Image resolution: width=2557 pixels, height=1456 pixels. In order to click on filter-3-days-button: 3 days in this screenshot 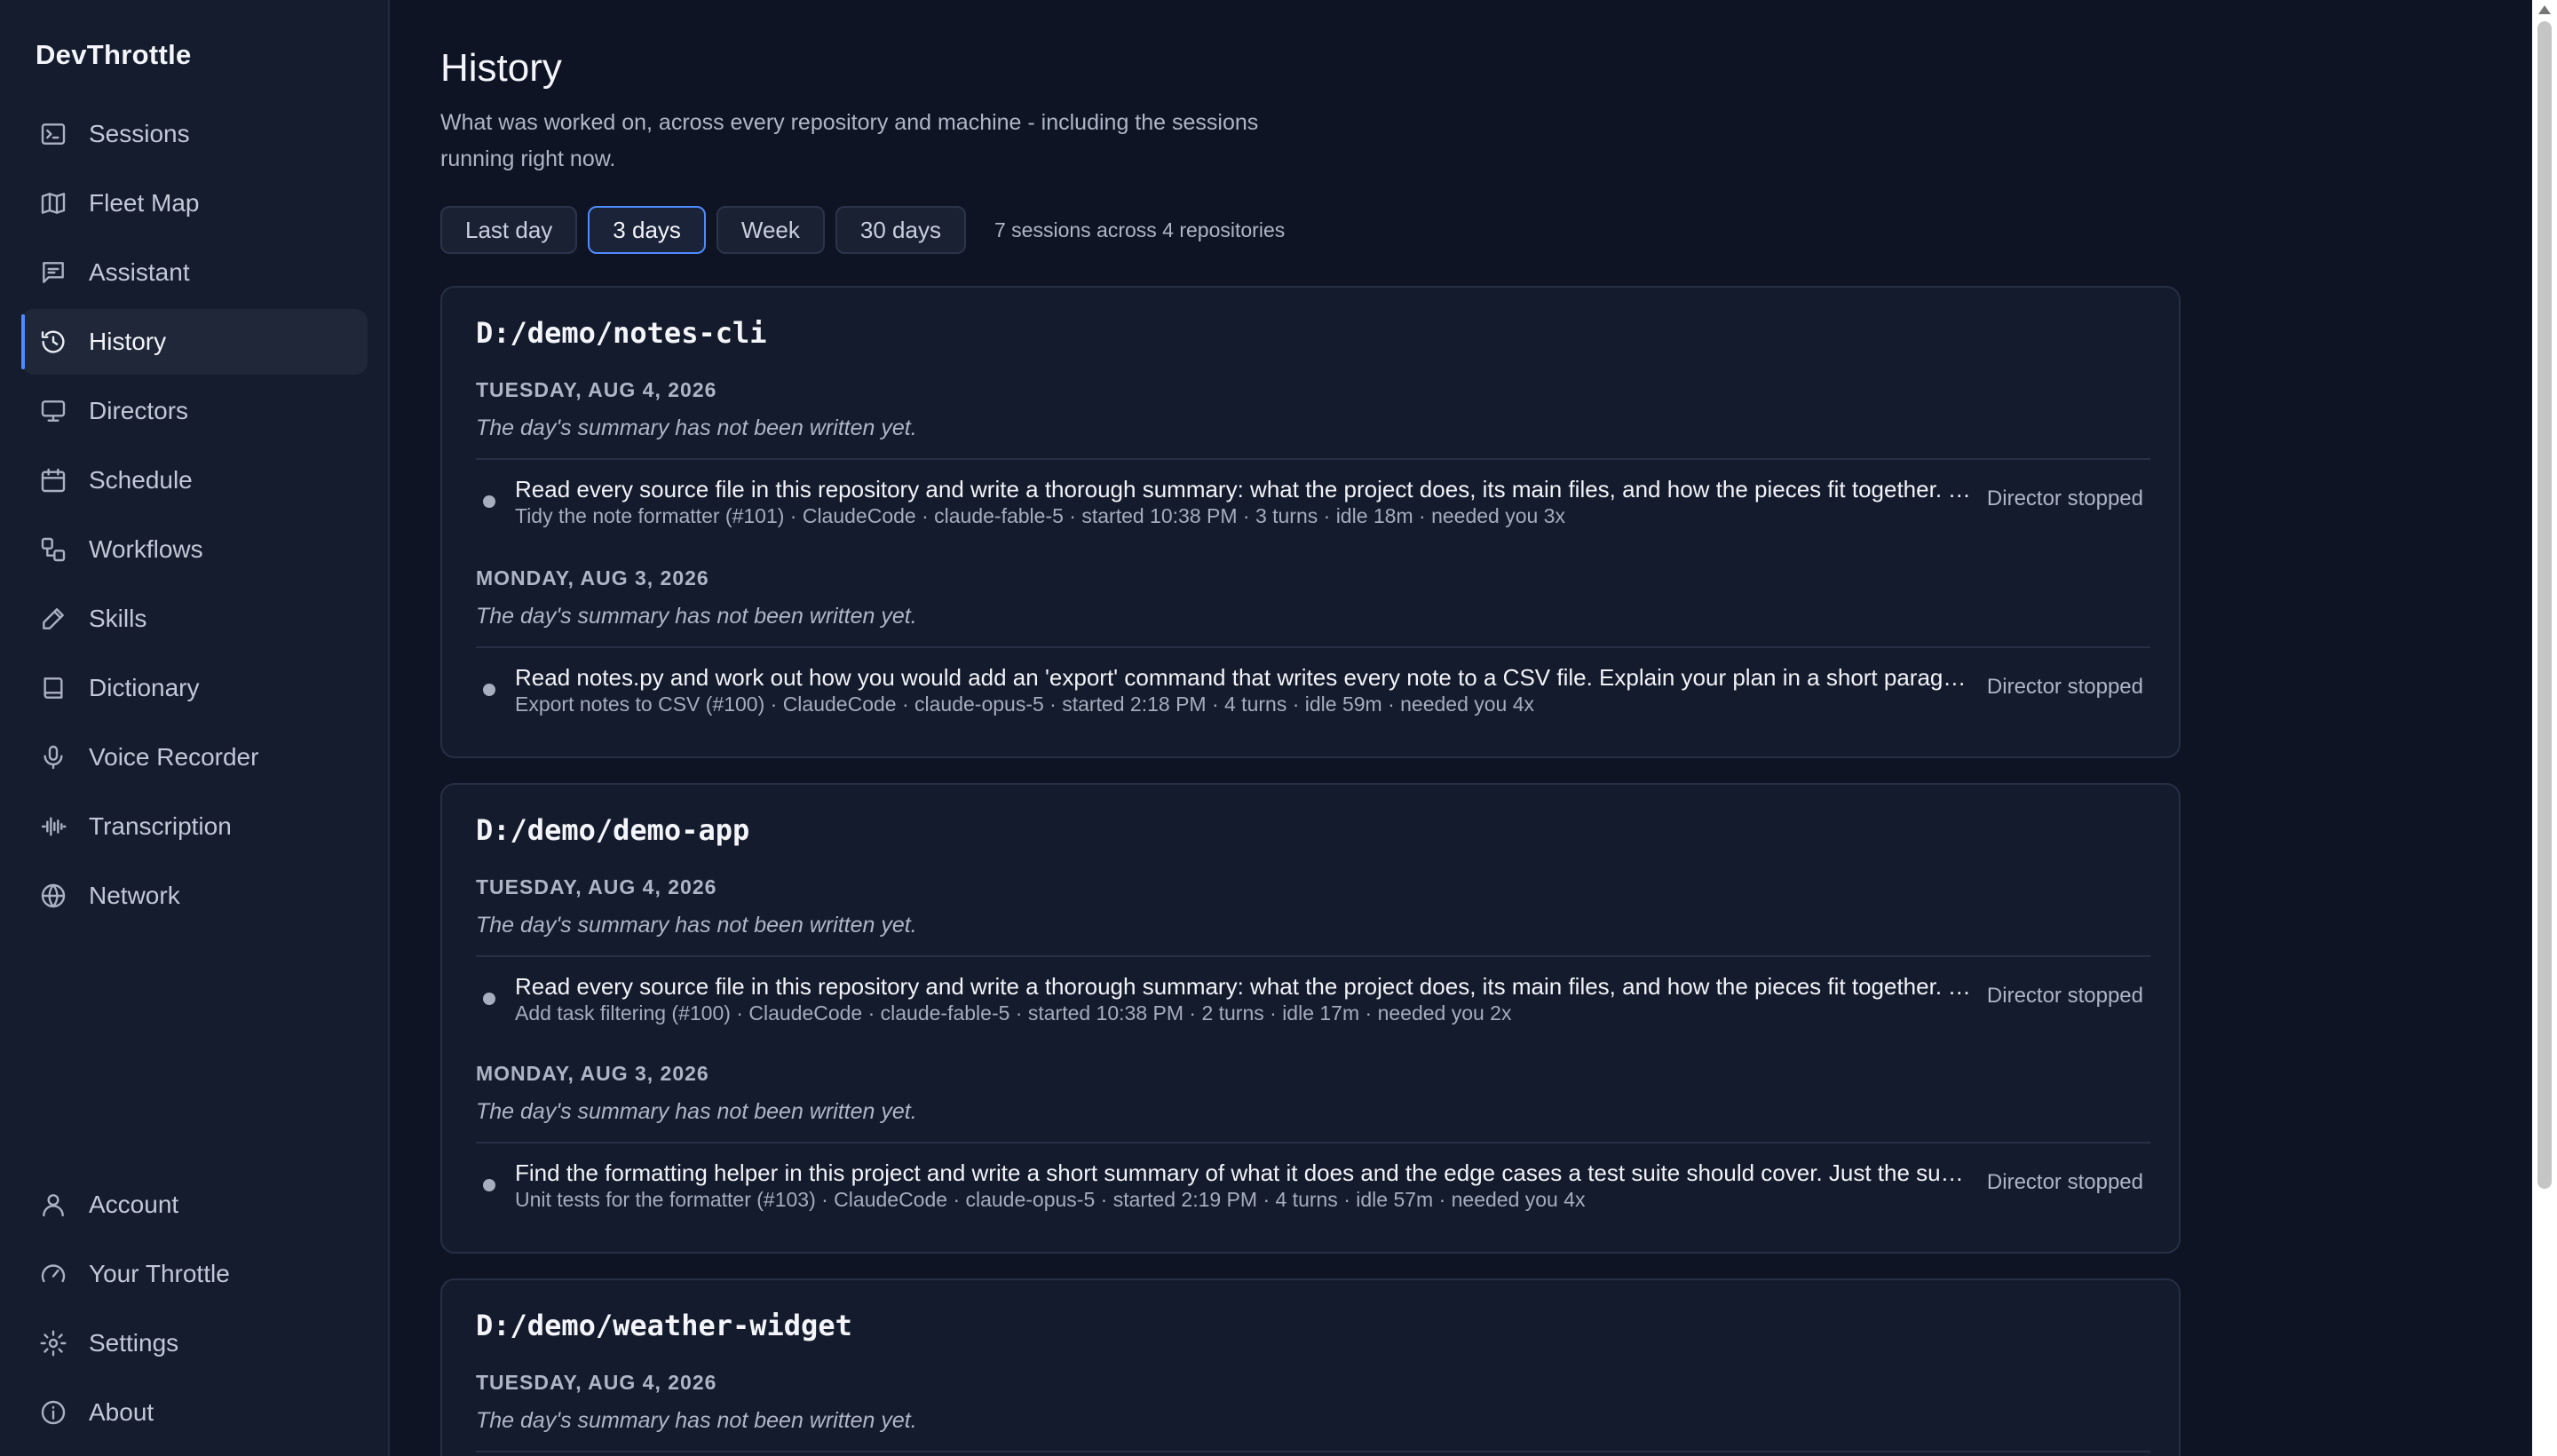, I will do `click(647, 230)`.